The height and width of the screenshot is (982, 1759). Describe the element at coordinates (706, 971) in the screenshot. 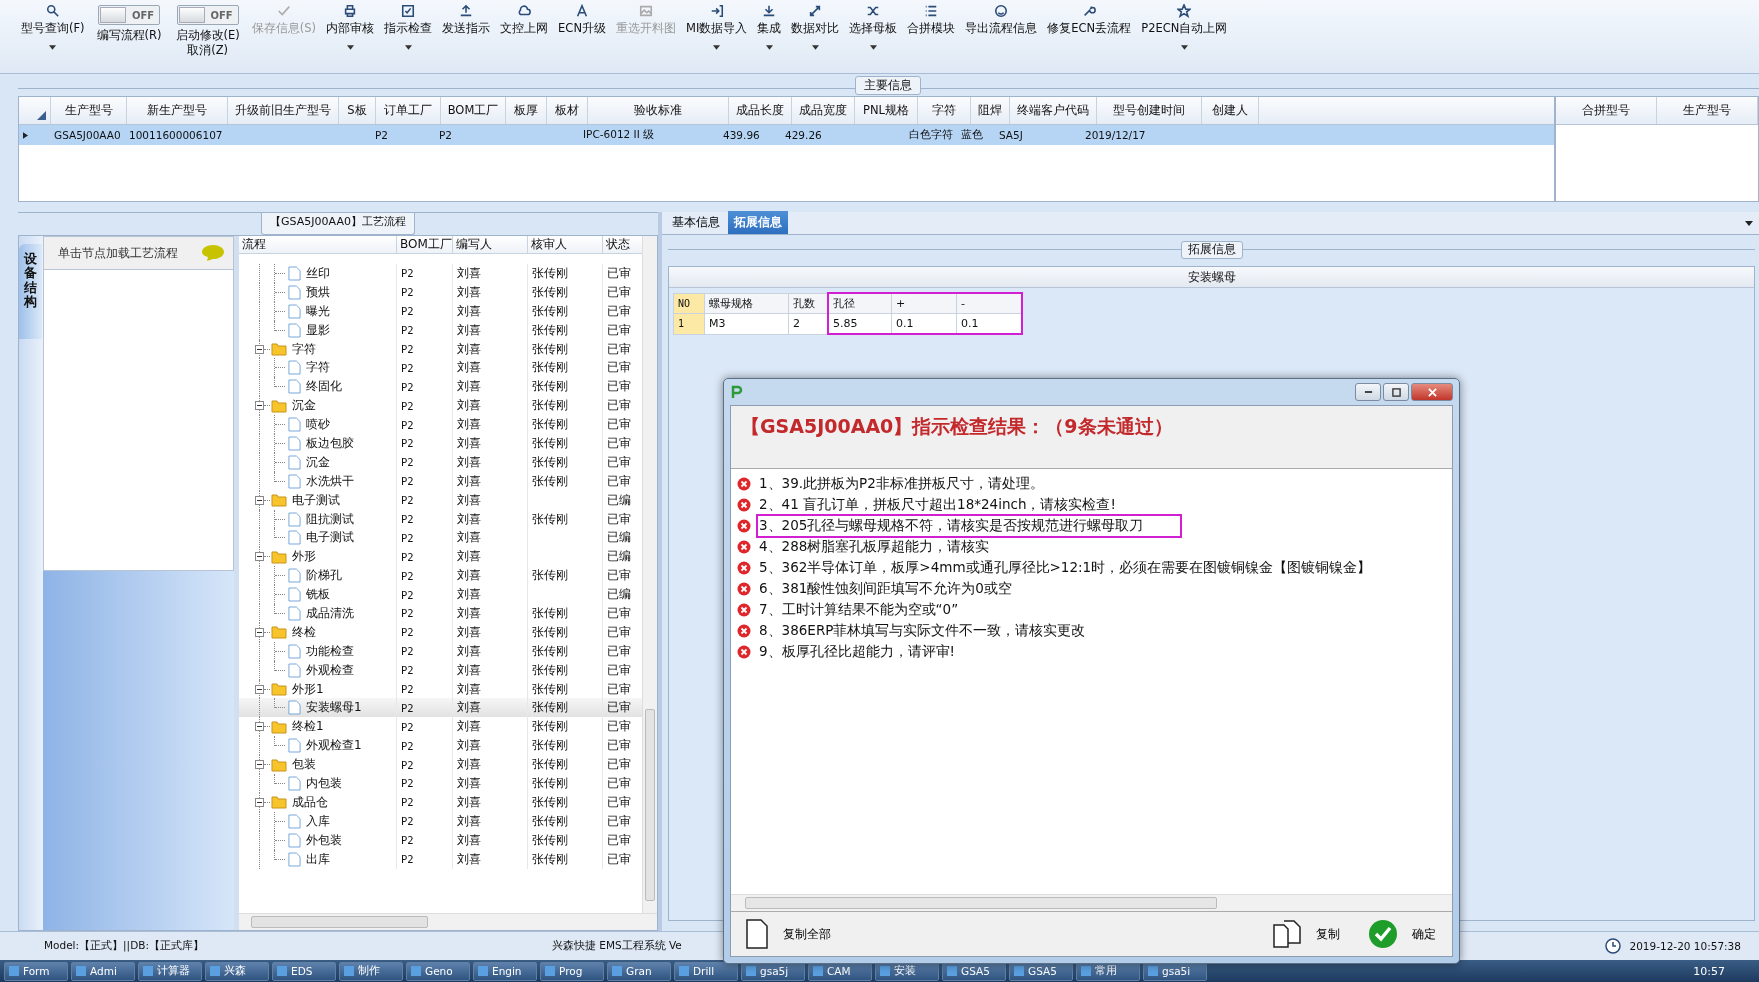

I see `taskbar-button: Drill` at that location.